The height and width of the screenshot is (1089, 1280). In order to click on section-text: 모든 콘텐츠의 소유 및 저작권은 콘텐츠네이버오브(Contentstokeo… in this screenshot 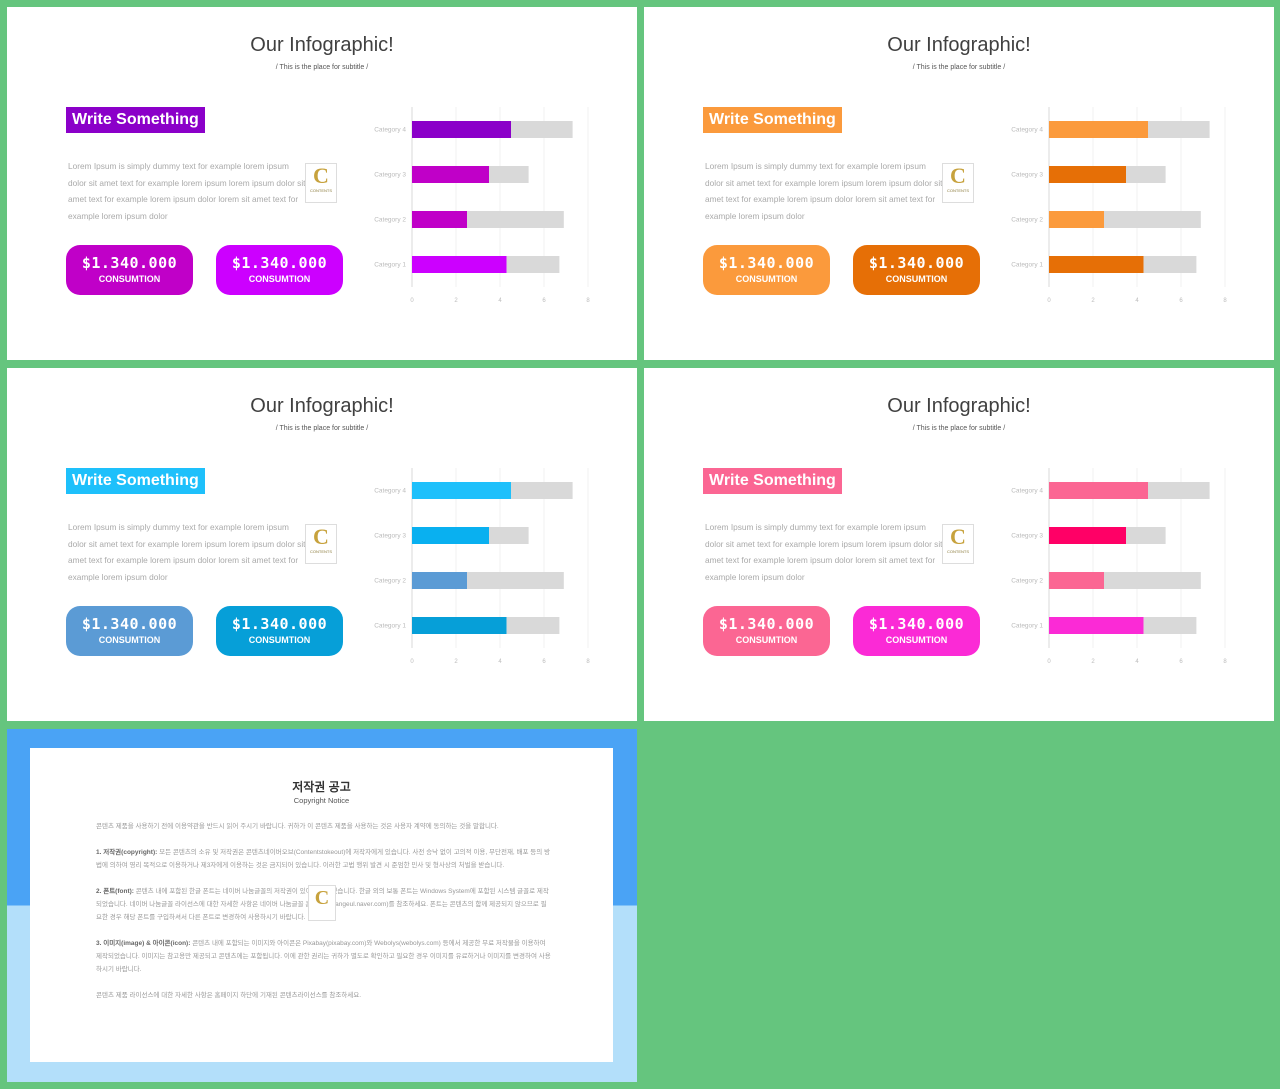, I will do `click(323, 859)`.